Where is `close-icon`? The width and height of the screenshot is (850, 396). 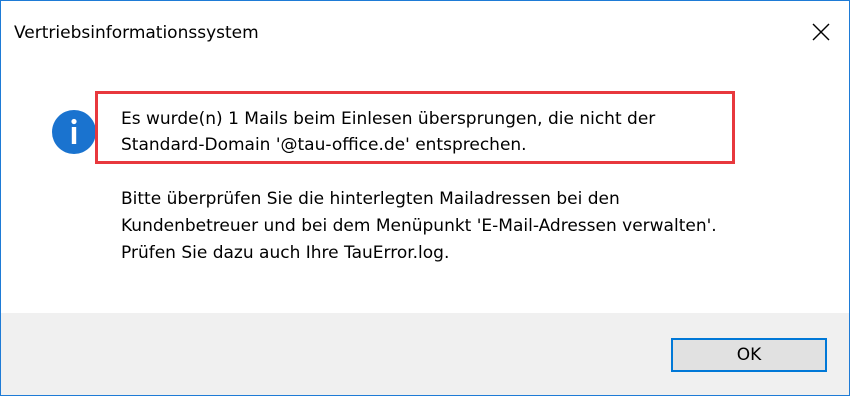 close-icon is located at coordinates (821, 32).